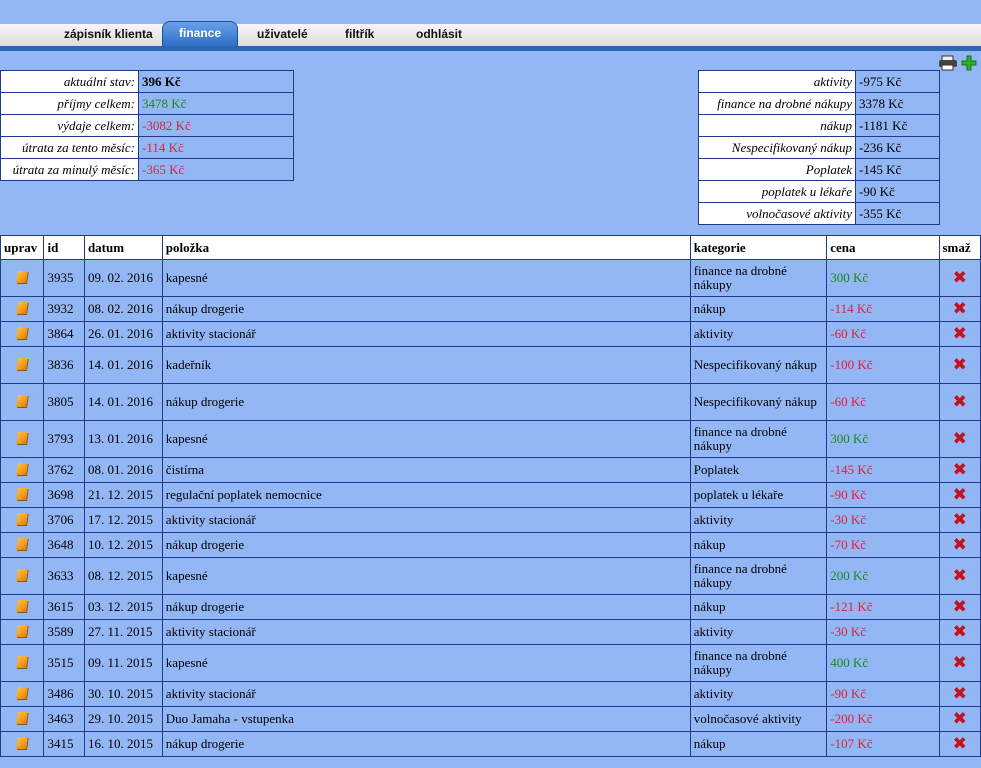 The width and height of the screenshot is (981, 768). What do you see at coordinates (758, 334) in the screenshot?
I see `row-category: aktivity` at bounding box center [758, 334].